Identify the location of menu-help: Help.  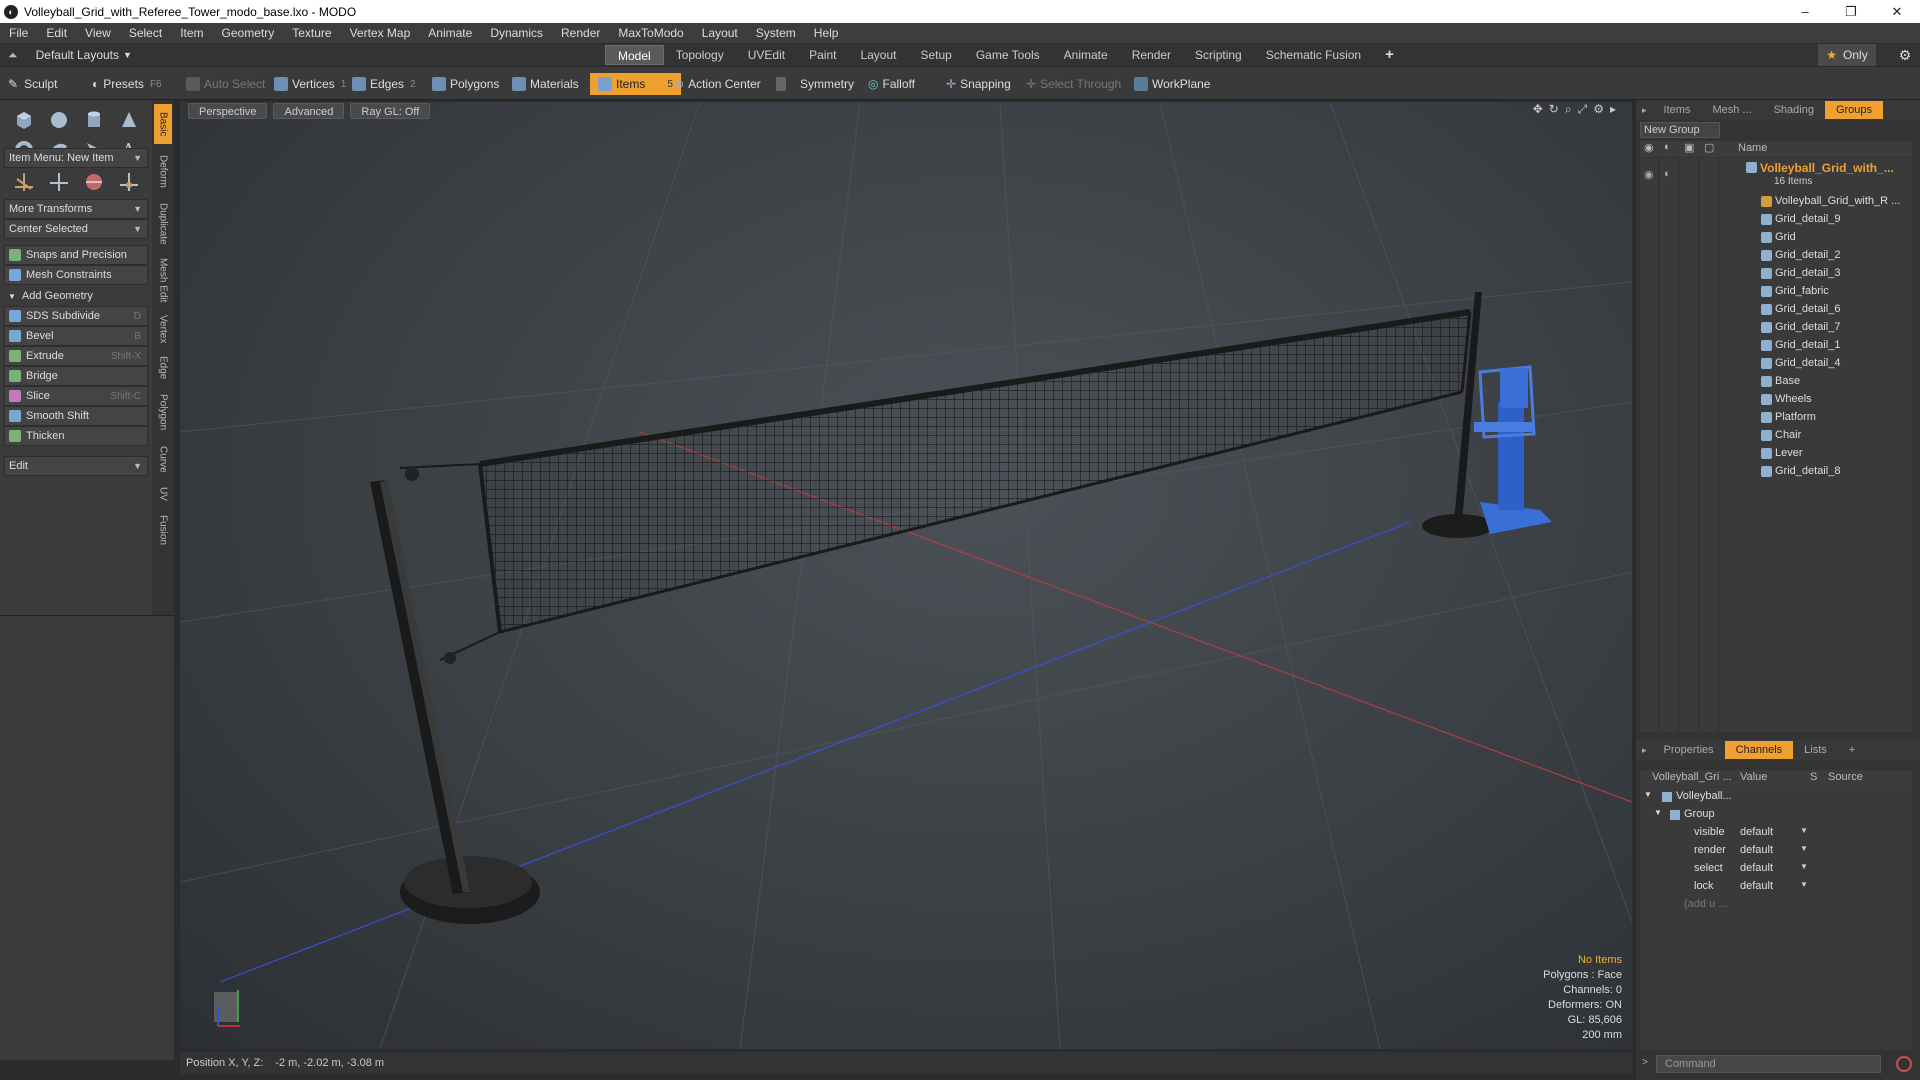
(826, 33).